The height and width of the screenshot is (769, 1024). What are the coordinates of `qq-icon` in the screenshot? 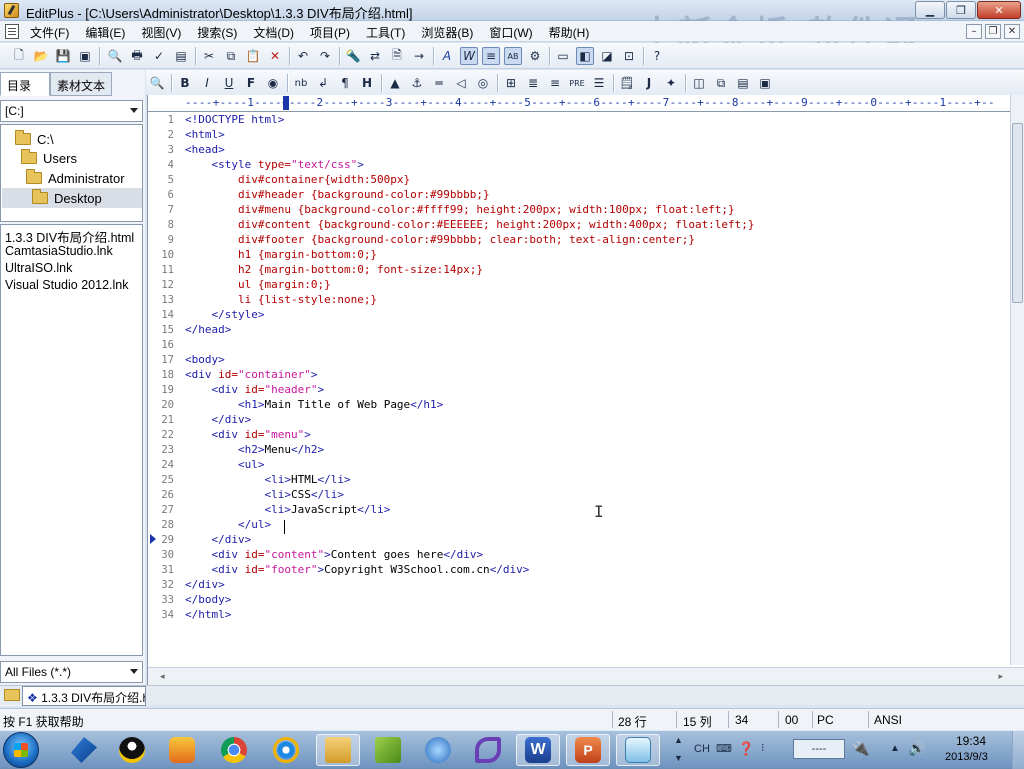 It's located at (132, 750).